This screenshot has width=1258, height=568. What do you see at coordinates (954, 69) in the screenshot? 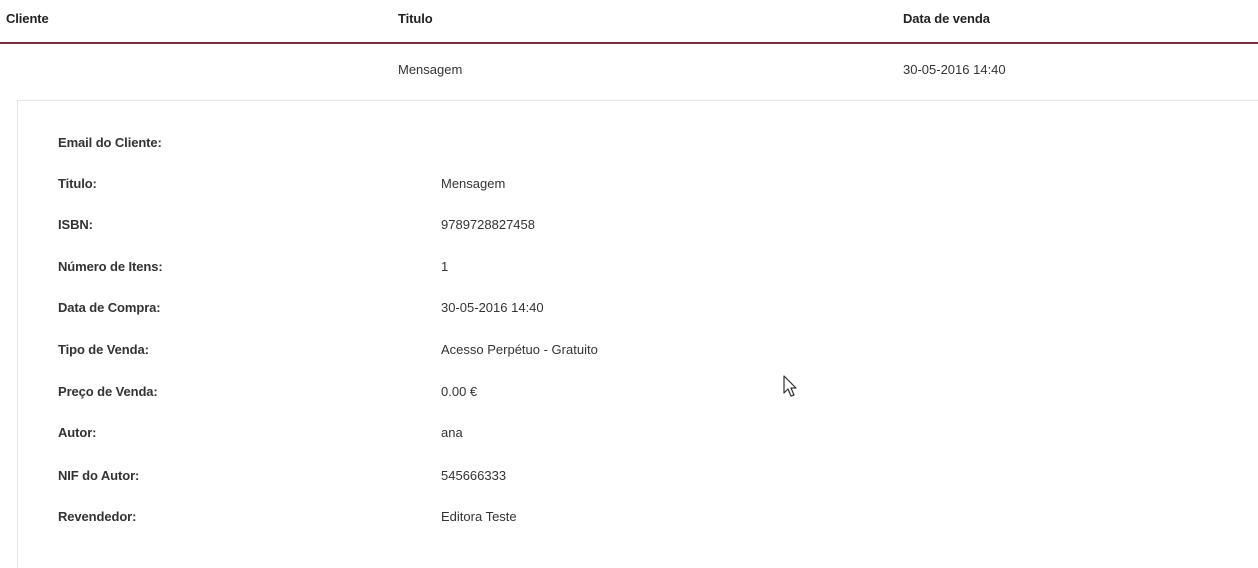
I see `cell-sale-date: 30-05-2016 14:40` at bounding box center [954, 69].